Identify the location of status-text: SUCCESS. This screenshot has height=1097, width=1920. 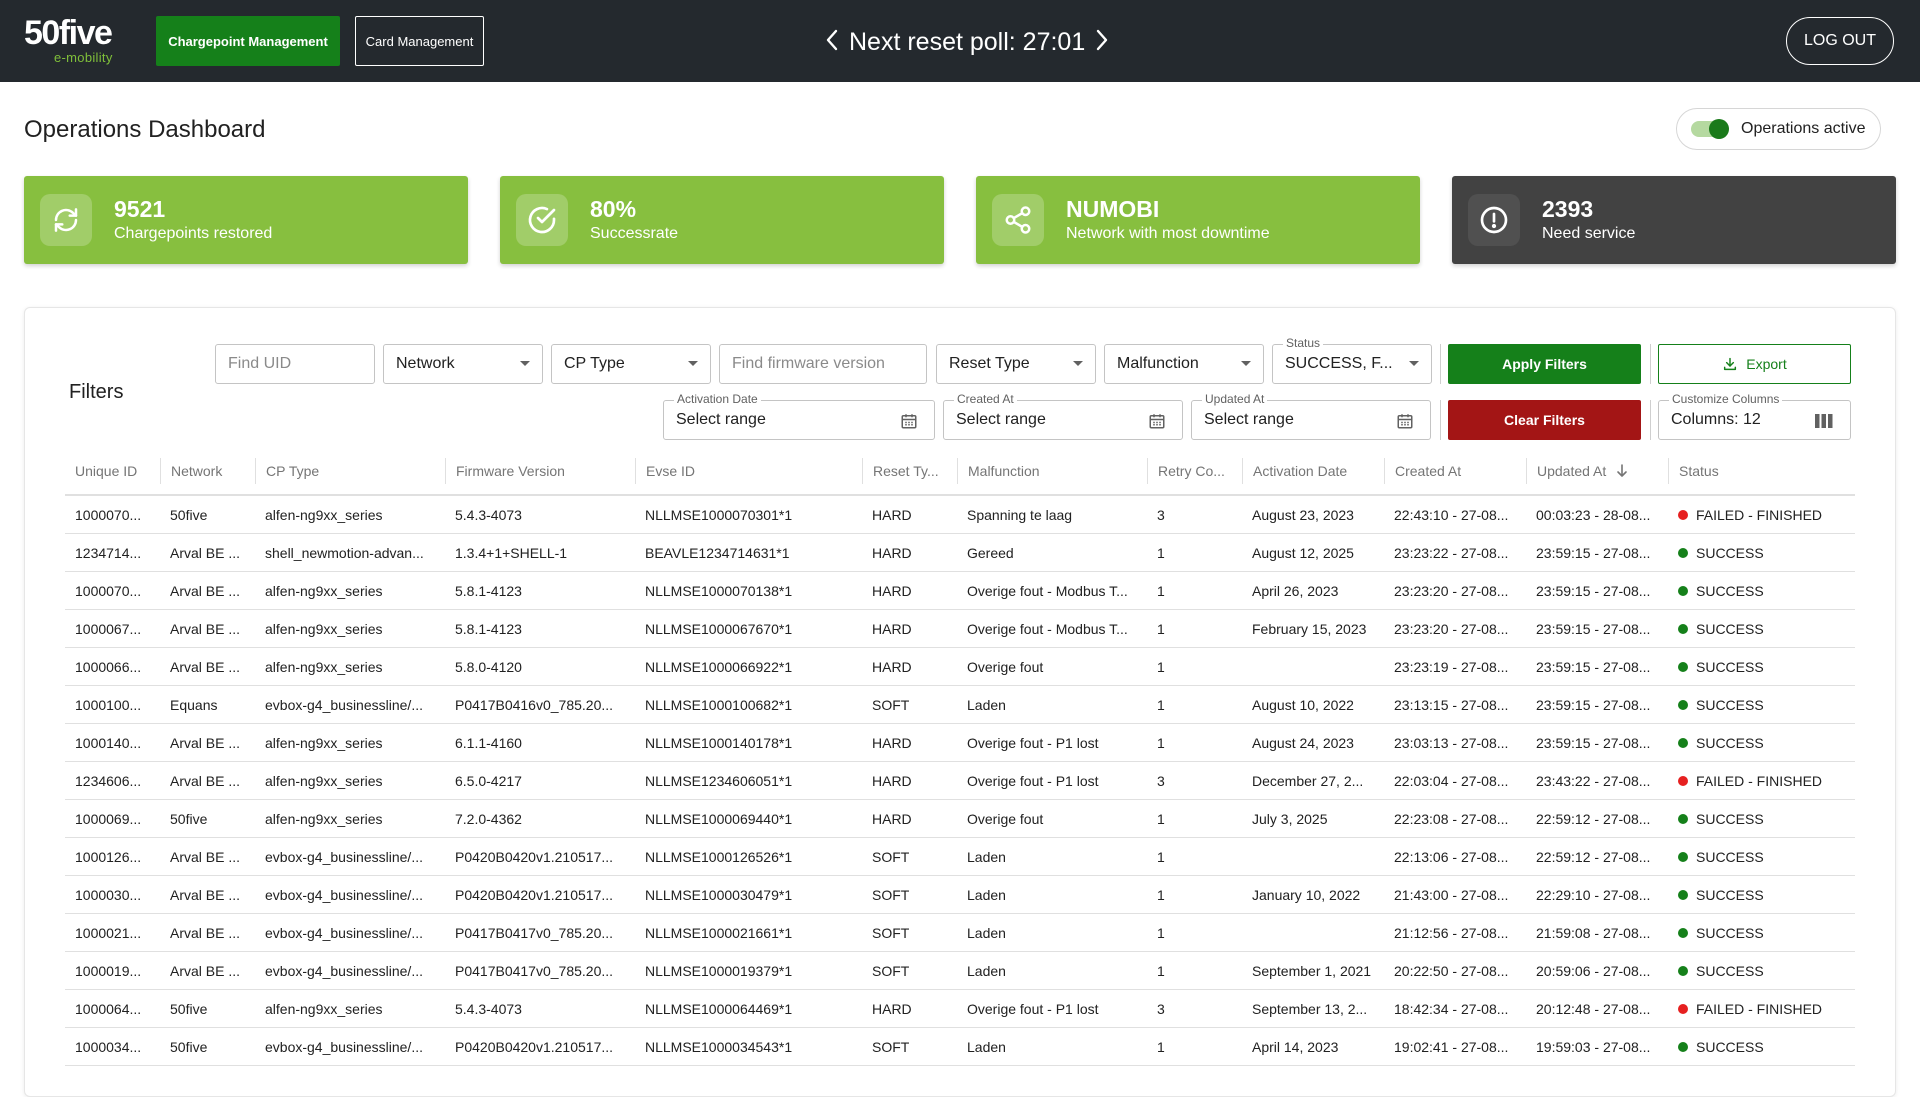
(1730, 742).